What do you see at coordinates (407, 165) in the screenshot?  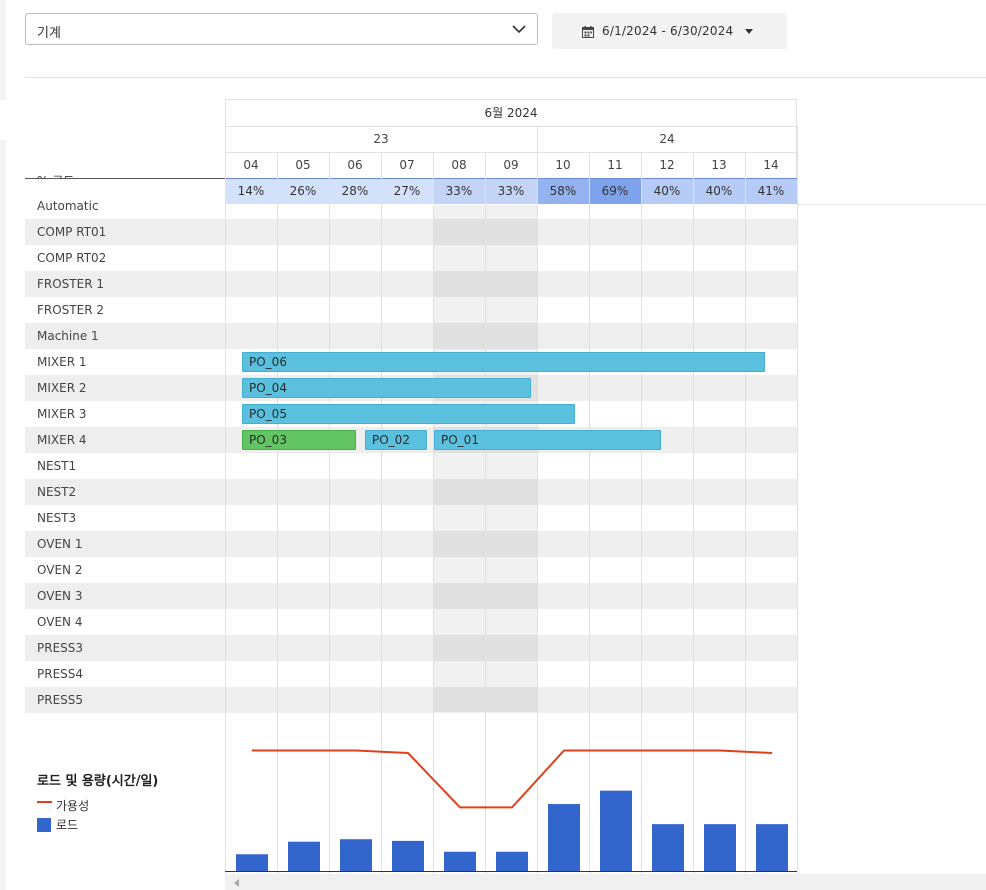 I see `day-label: 07` at bounding box center [407, 165].